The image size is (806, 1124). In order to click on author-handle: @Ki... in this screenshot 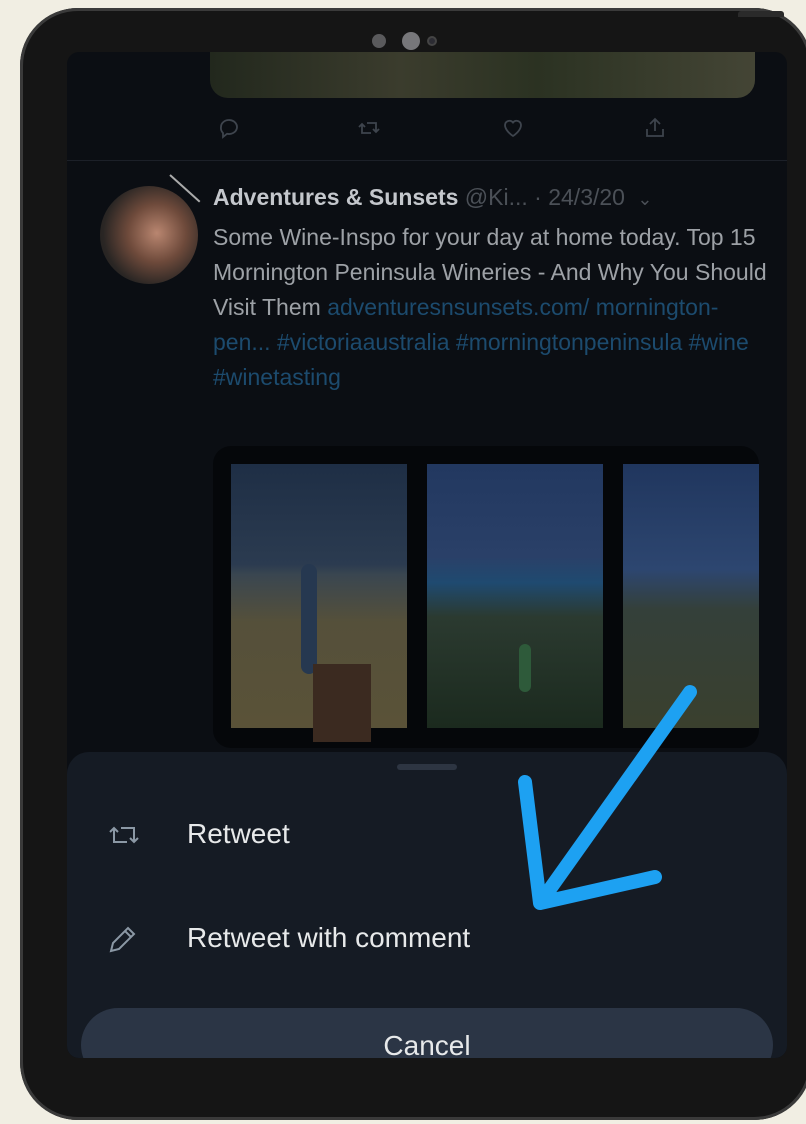, I will do `click(496, 197)`.